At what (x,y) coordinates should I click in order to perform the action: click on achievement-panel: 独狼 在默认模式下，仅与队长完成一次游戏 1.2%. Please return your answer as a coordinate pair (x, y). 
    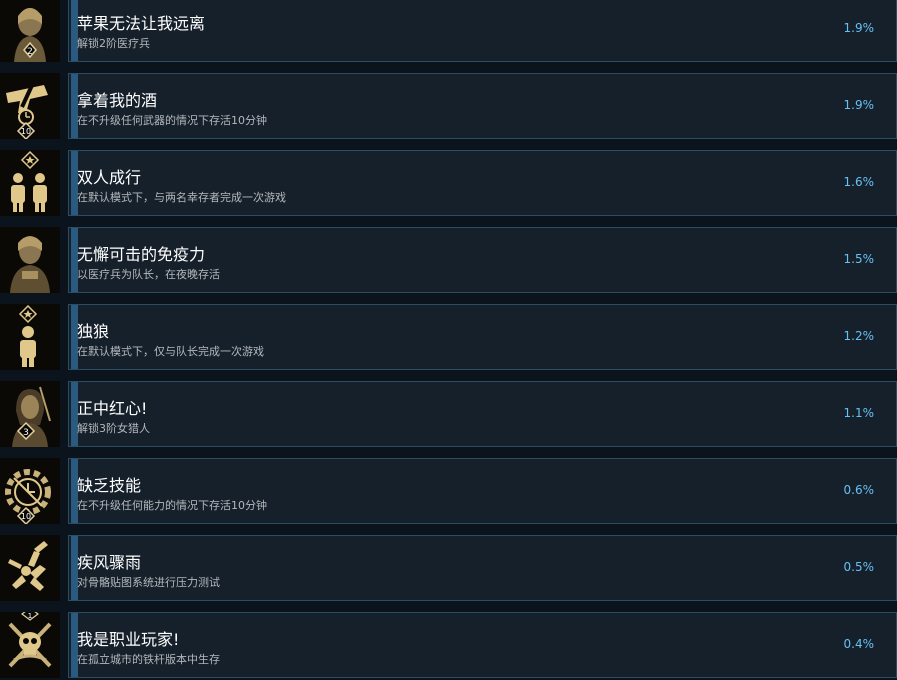
    Looking at the image, I should click on (482, 337).